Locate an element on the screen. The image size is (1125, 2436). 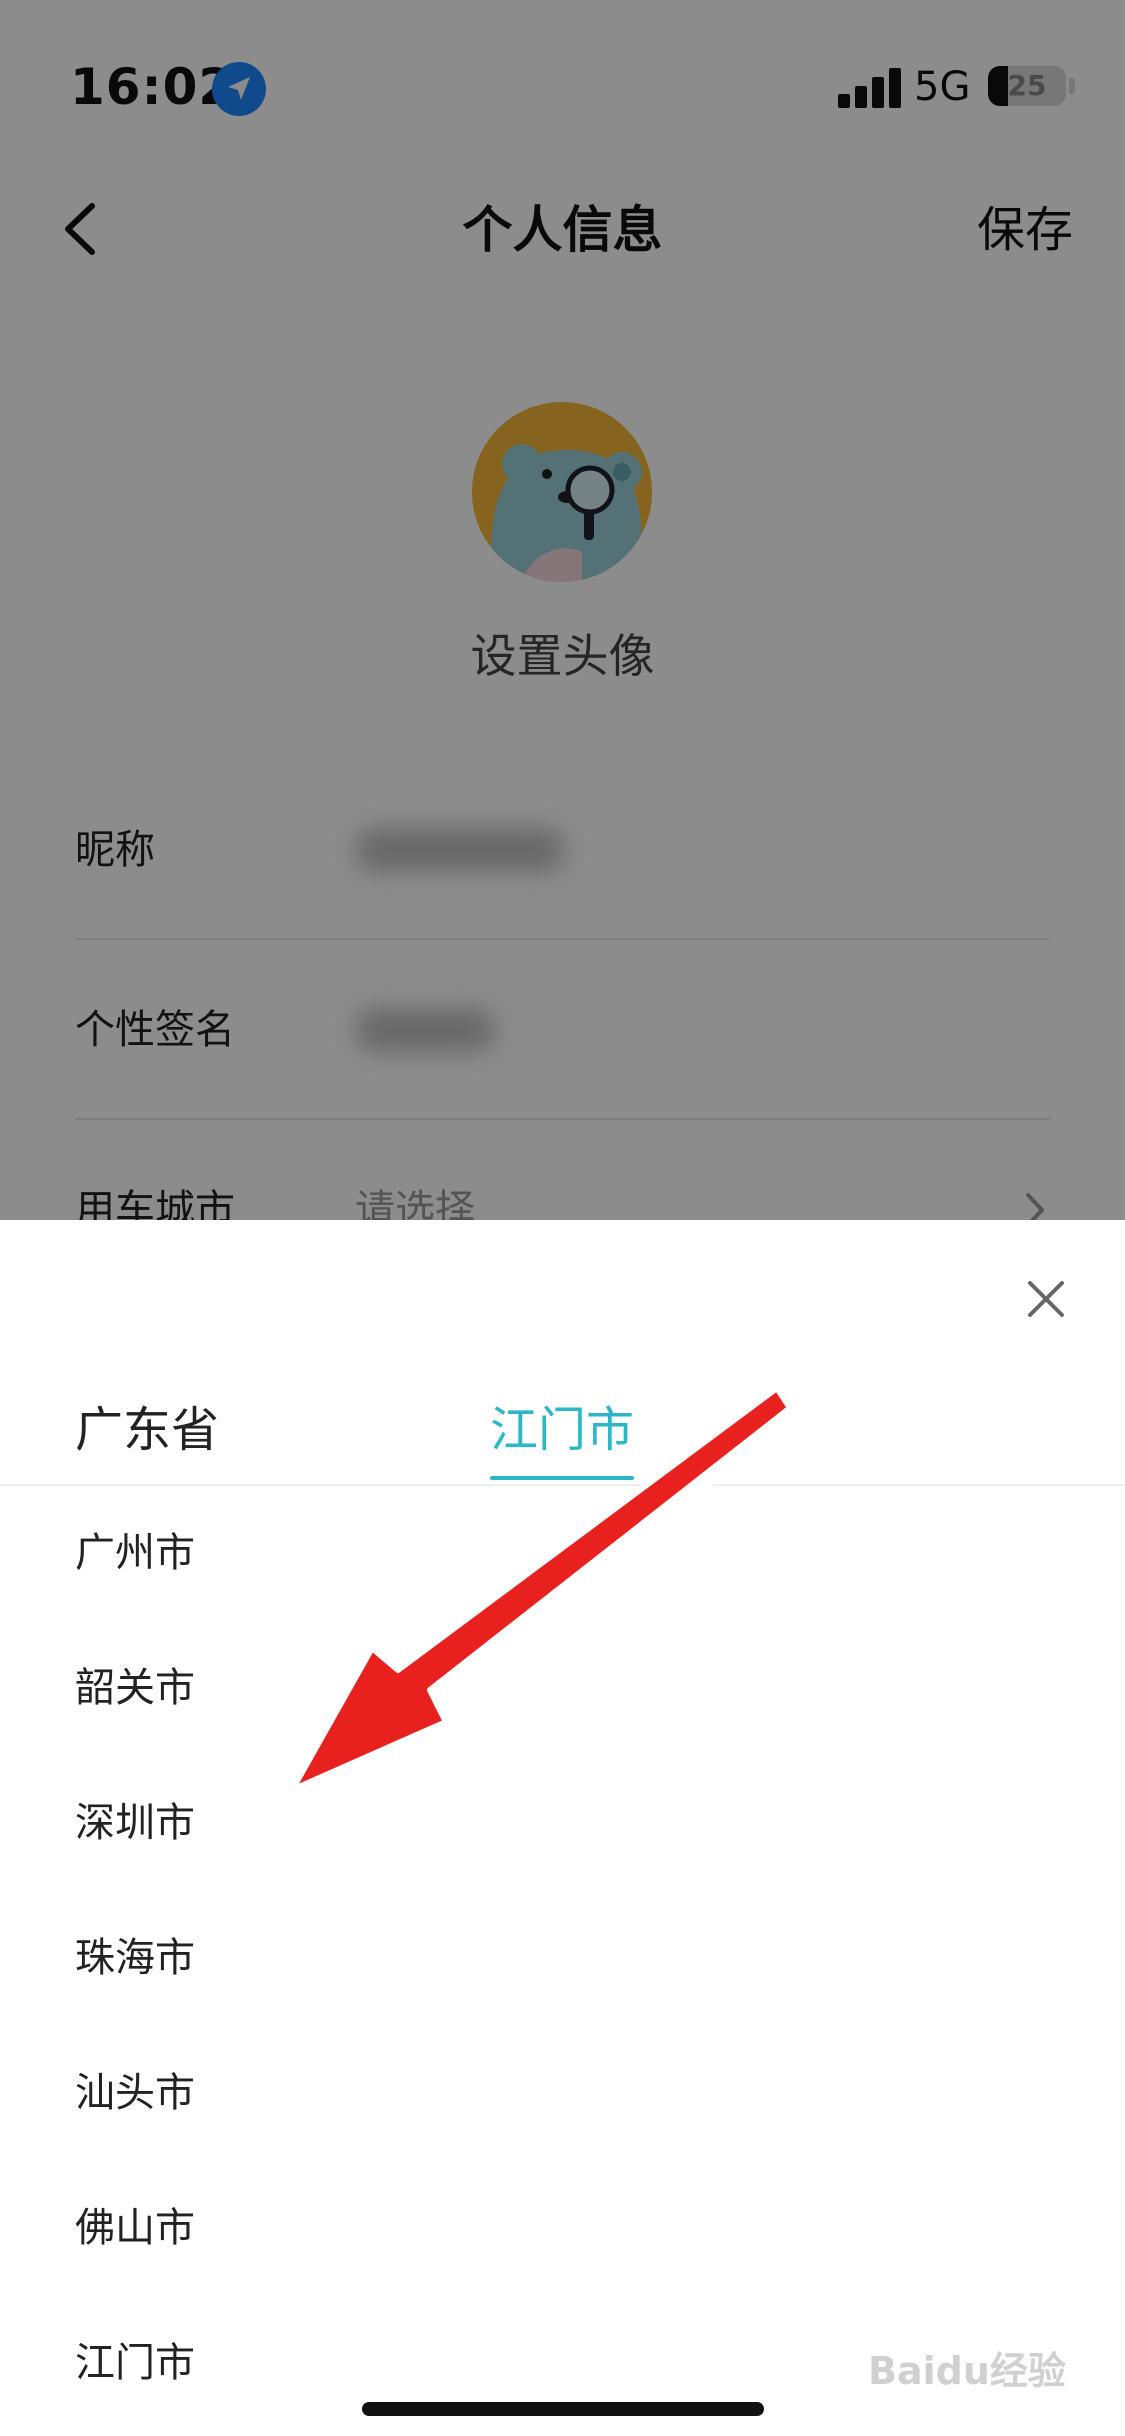
close-button is located at coordinates (1046, 1299).